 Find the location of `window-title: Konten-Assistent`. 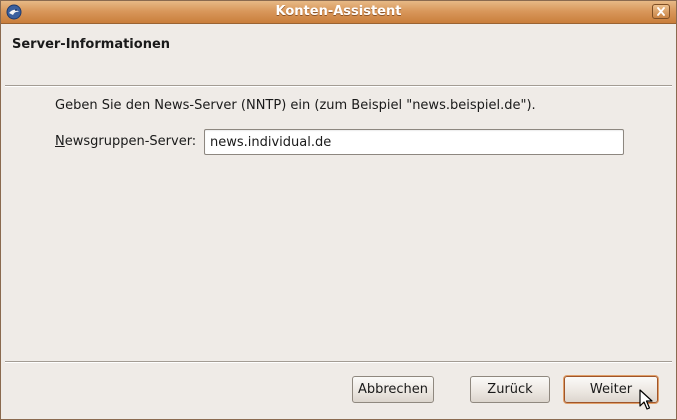

window-title: Konten-Assistent is located at coordinates (338, 11).